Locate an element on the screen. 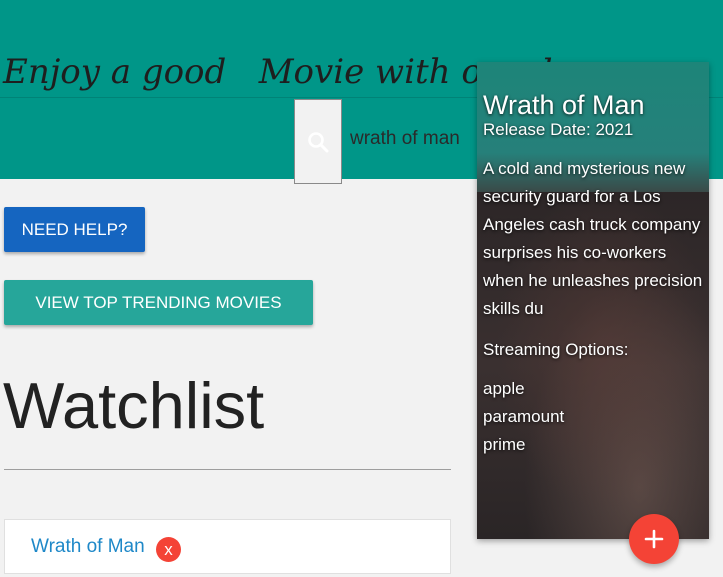 This screenshot has width=723, height=577. movie-title: Wrath of Man is located at coordinates (564, 105).